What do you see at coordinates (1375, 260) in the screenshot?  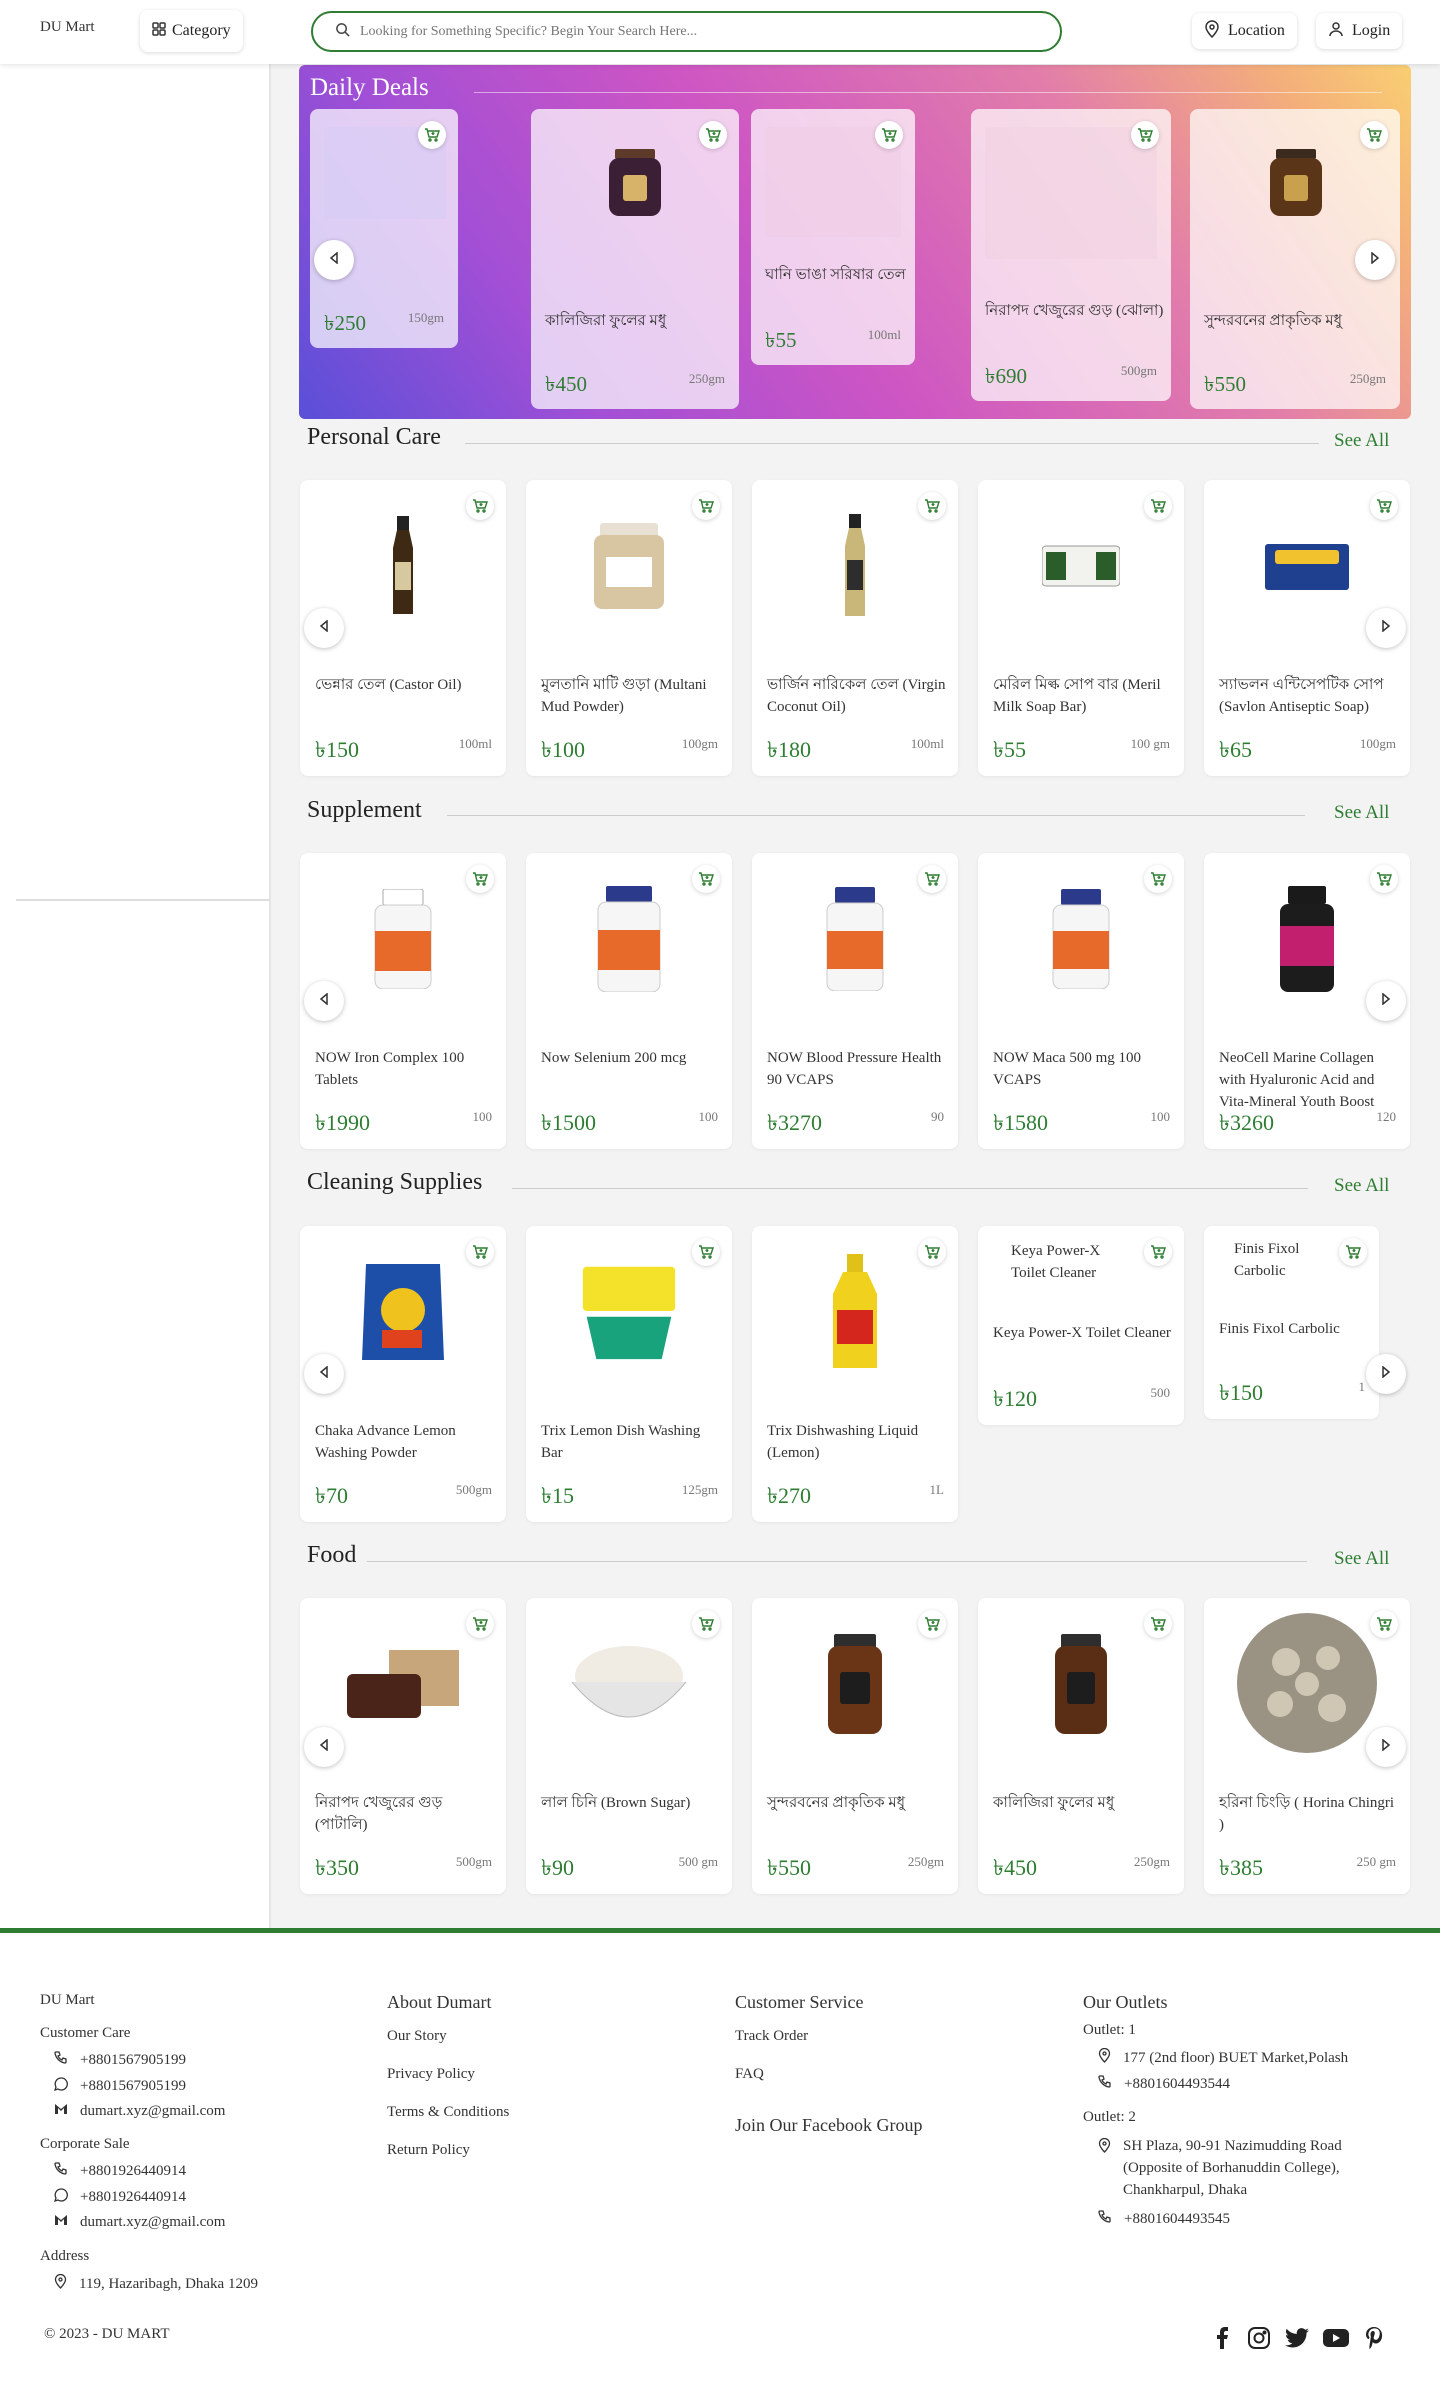 I see `deals-next-button` at bounding box center [1375, 260].